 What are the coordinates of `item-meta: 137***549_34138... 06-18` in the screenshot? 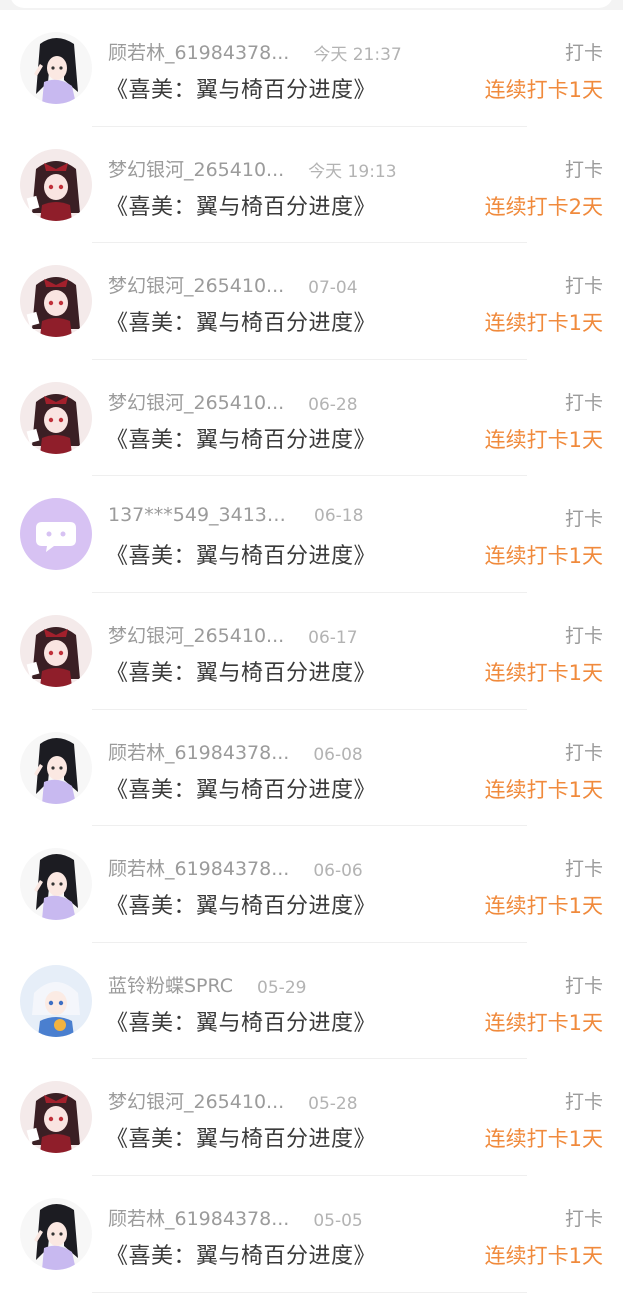 It's located at (235, 515).